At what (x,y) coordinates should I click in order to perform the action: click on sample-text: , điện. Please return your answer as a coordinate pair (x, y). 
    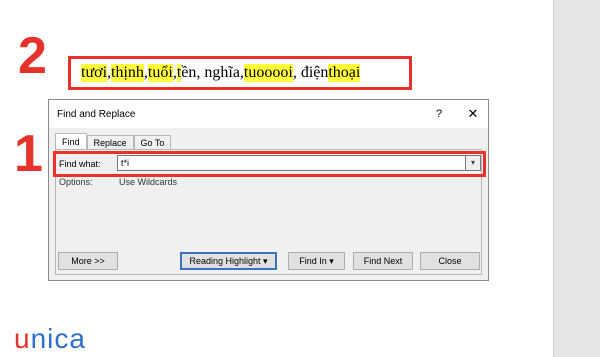
    Looking at the image, I should click on (310, 72).